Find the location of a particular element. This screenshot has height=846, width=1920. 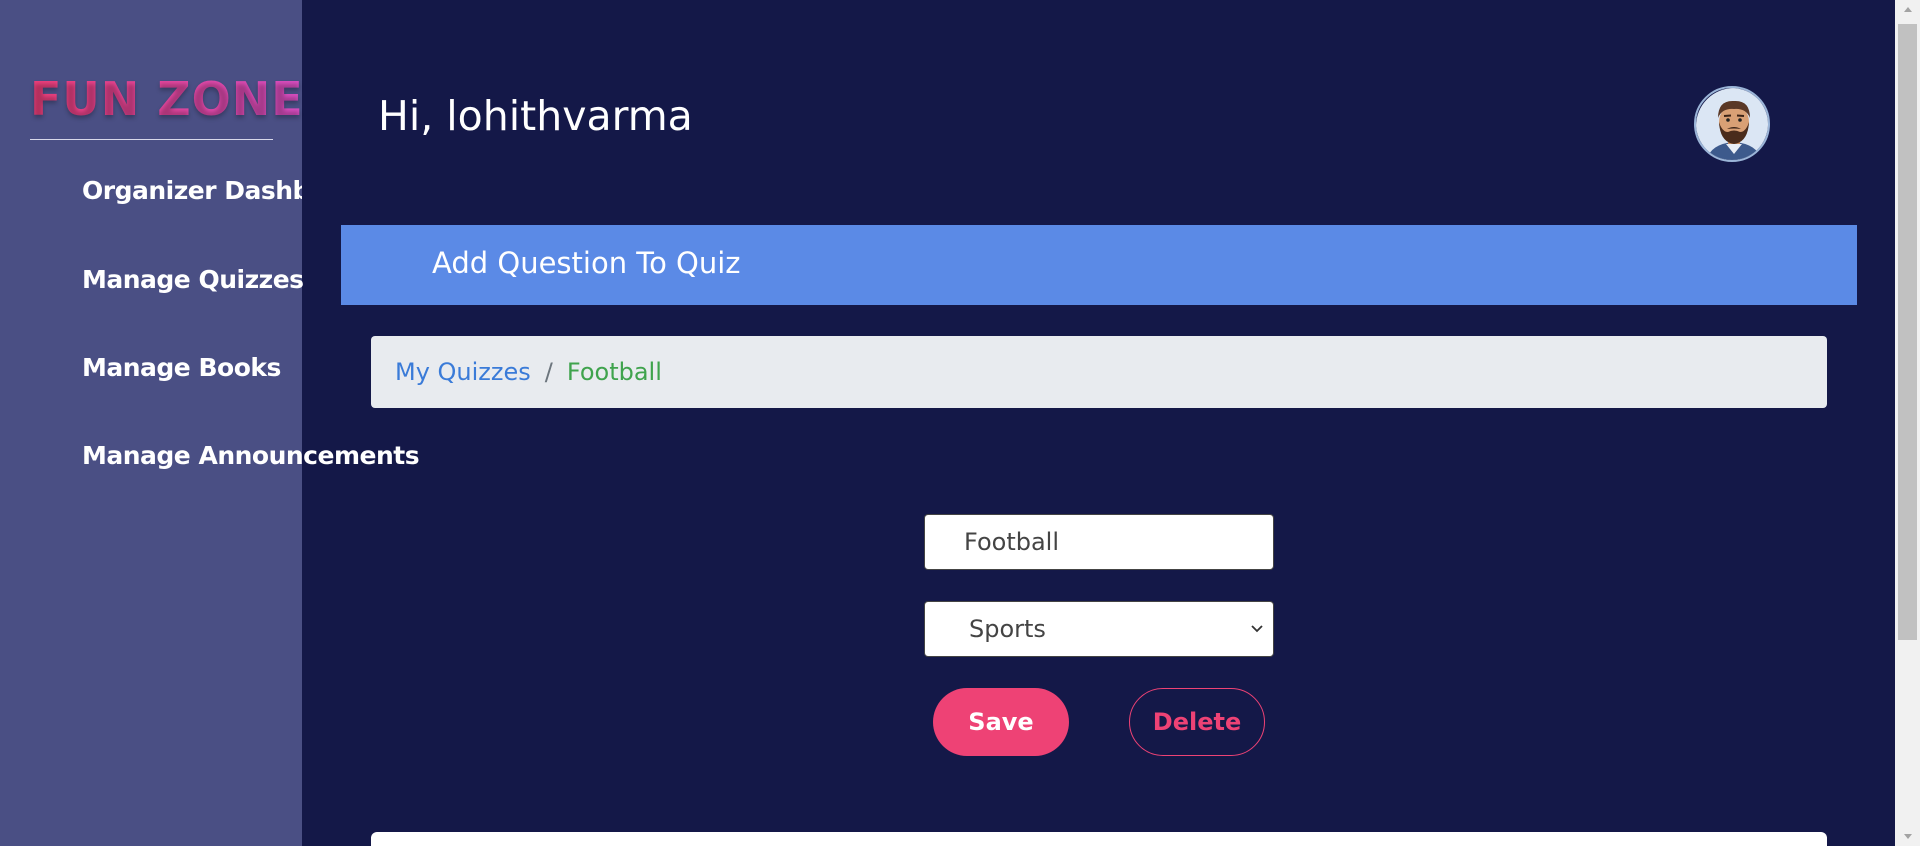

sidebar-item-organizer-dashboard: Organizer Dashboard is located at coordinates (192, 190).